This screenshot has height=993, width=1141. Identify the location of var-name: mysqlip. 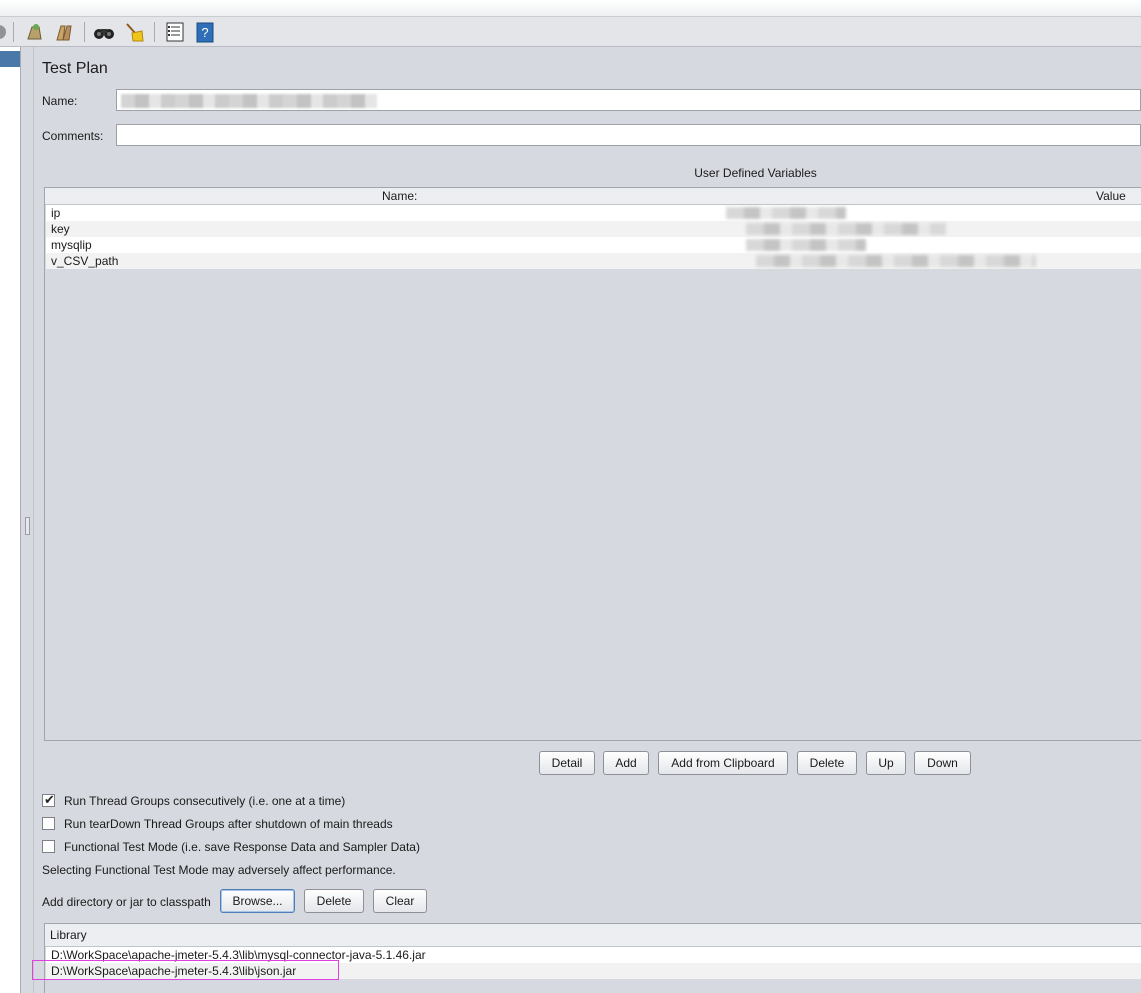
(71, 245).